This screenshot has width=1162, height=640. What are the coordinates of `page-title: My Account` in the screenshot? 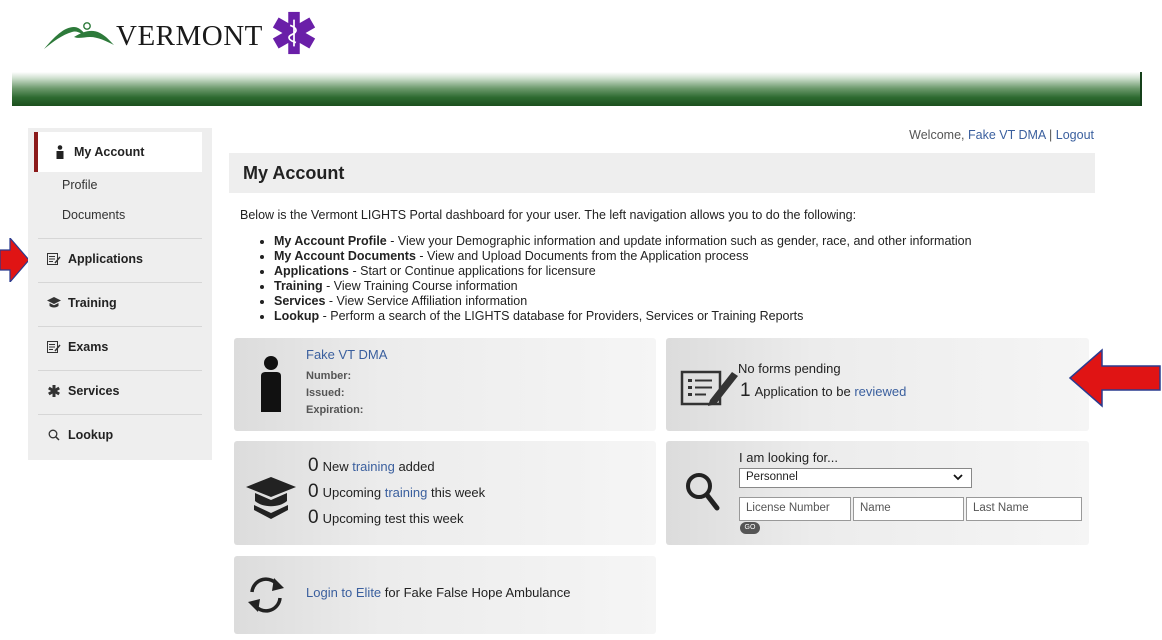 It's located at (662, 173).